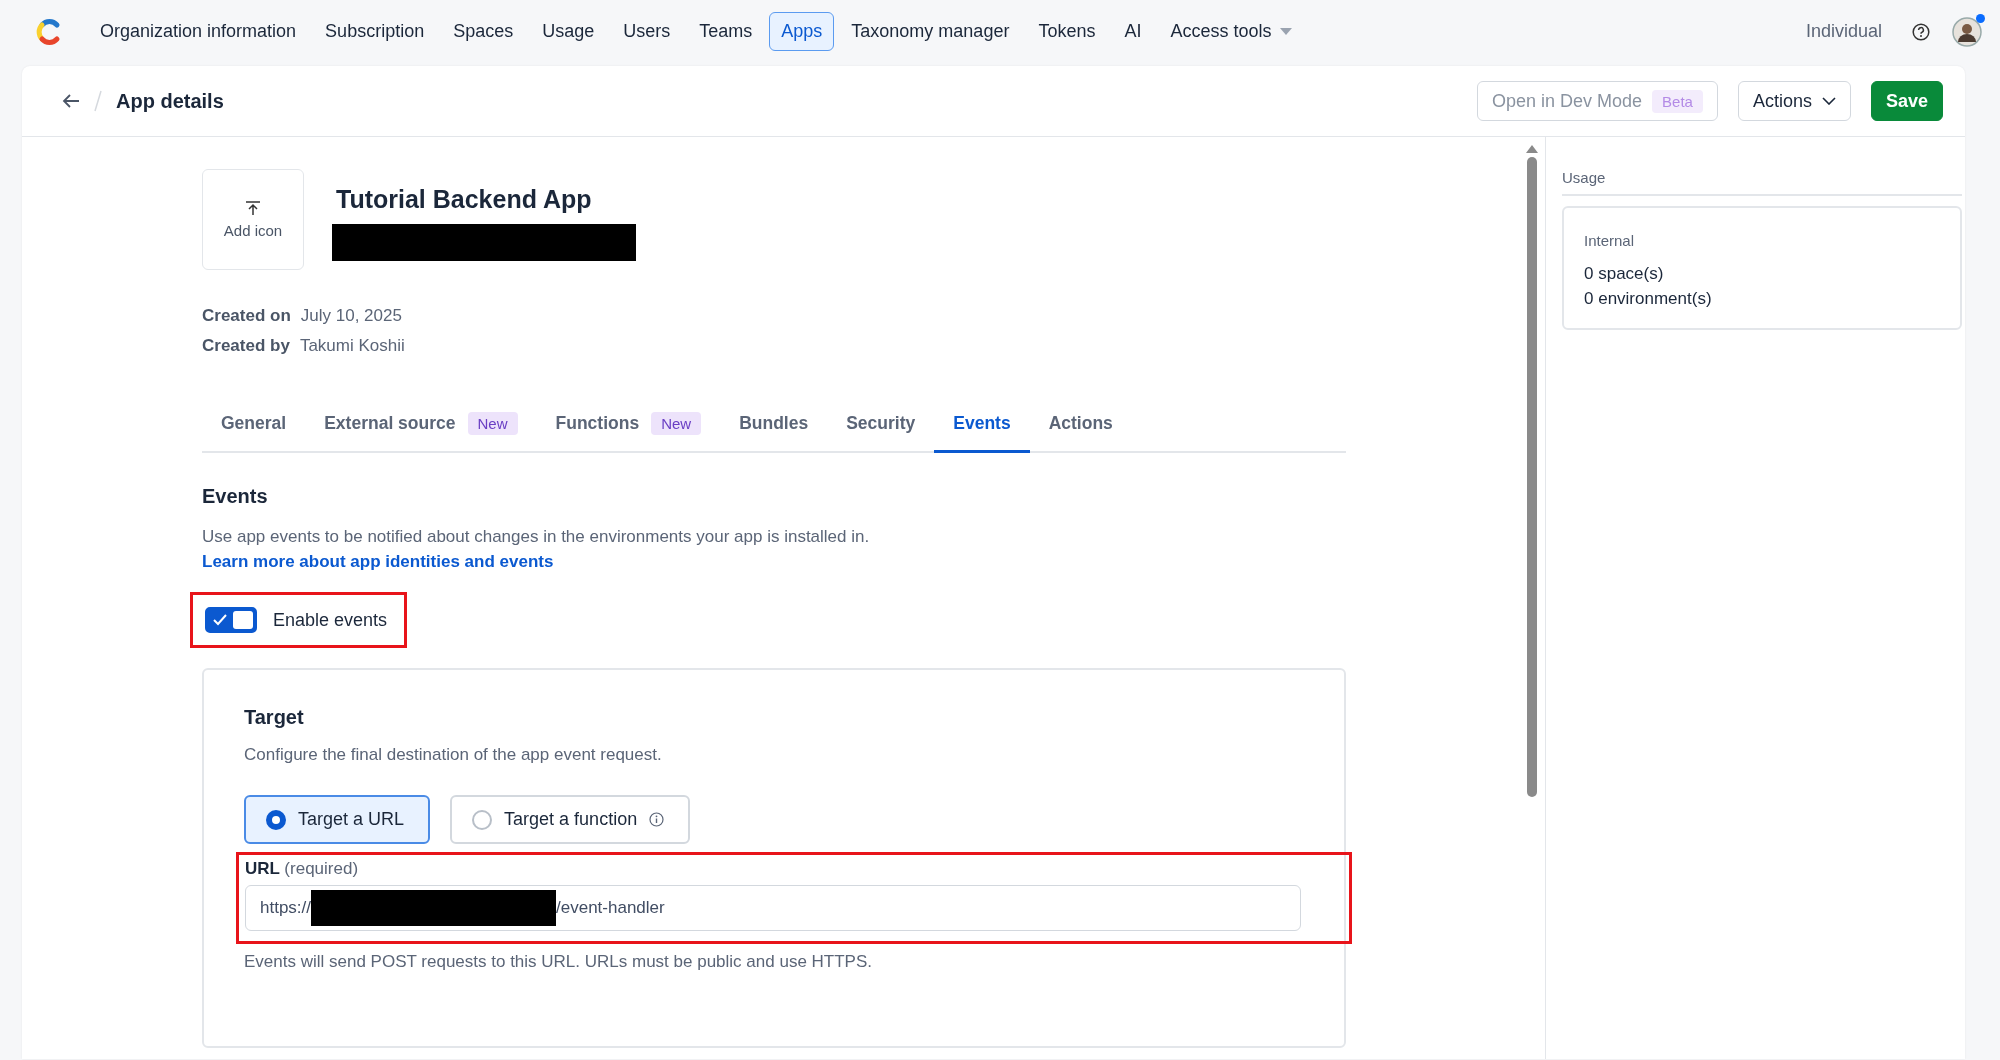 This screenshot has height=1060, width=2000. What do you see at coordinates (1843, 31) in the screenshot?
I see `account-label: Individual` at bounding box center [1843, 31].